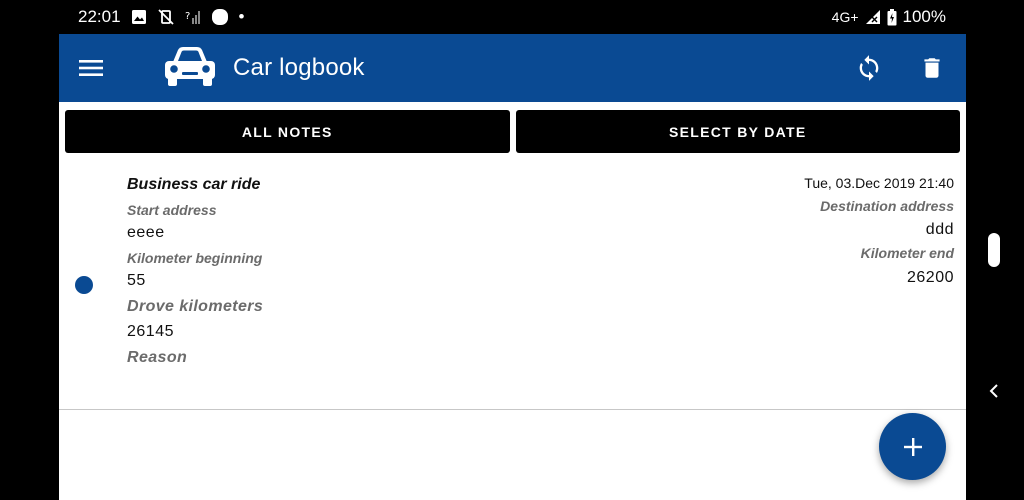  Describe the element at coordinates (146, 232) in the screenshot. I see `start-address-value: eeee` at that location.